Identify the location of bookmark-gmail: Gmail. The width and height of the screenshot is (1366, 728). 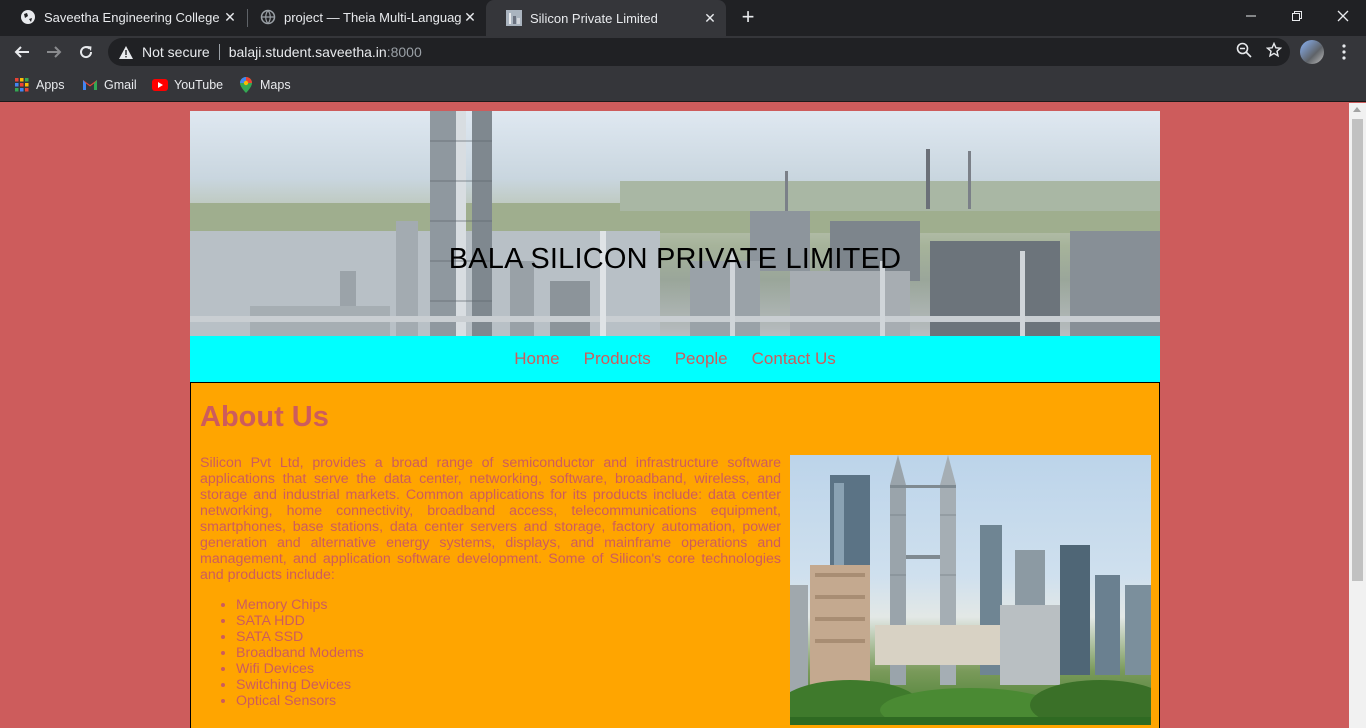
(109, 85).